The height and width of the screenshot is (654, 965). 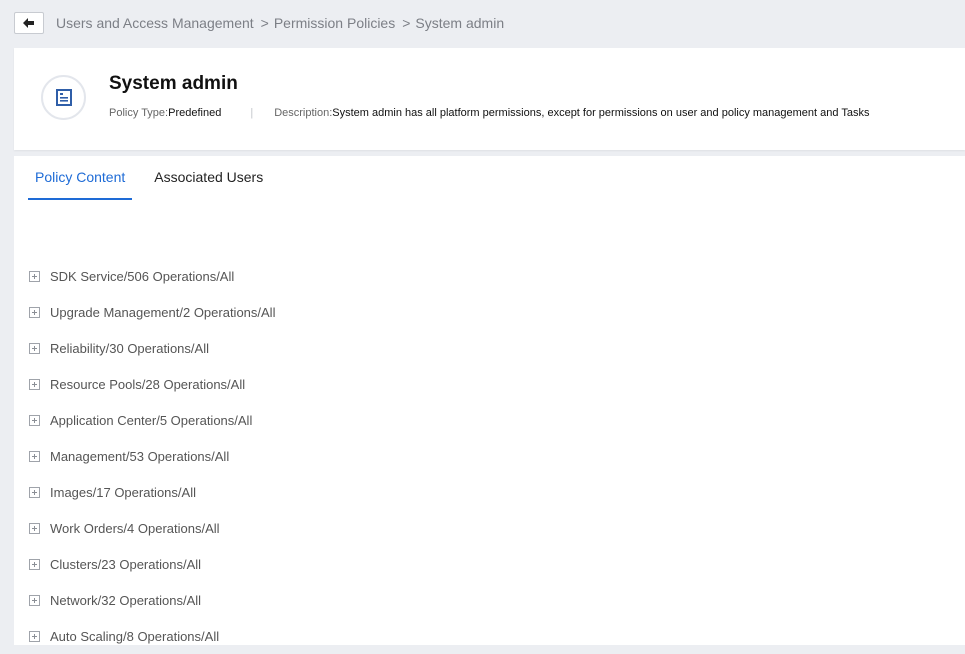 What do you see at coordinates (195, 113) in the screenshot?
I see `policy-type-value: Predefined` at bounding box center [195, 113].